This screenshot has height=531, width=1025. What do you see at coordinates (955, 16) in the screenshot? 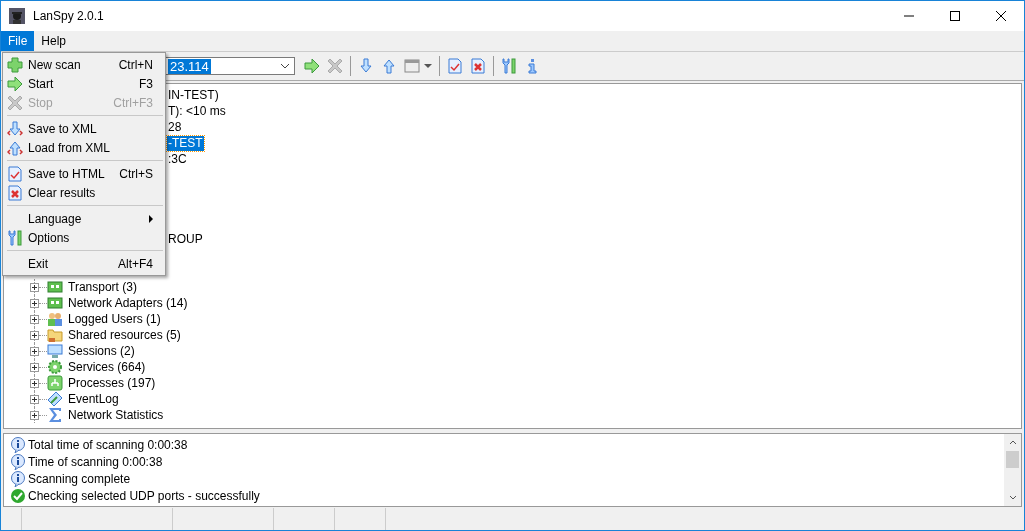
I see `maximize-icon` at bounding box center [955, 16].